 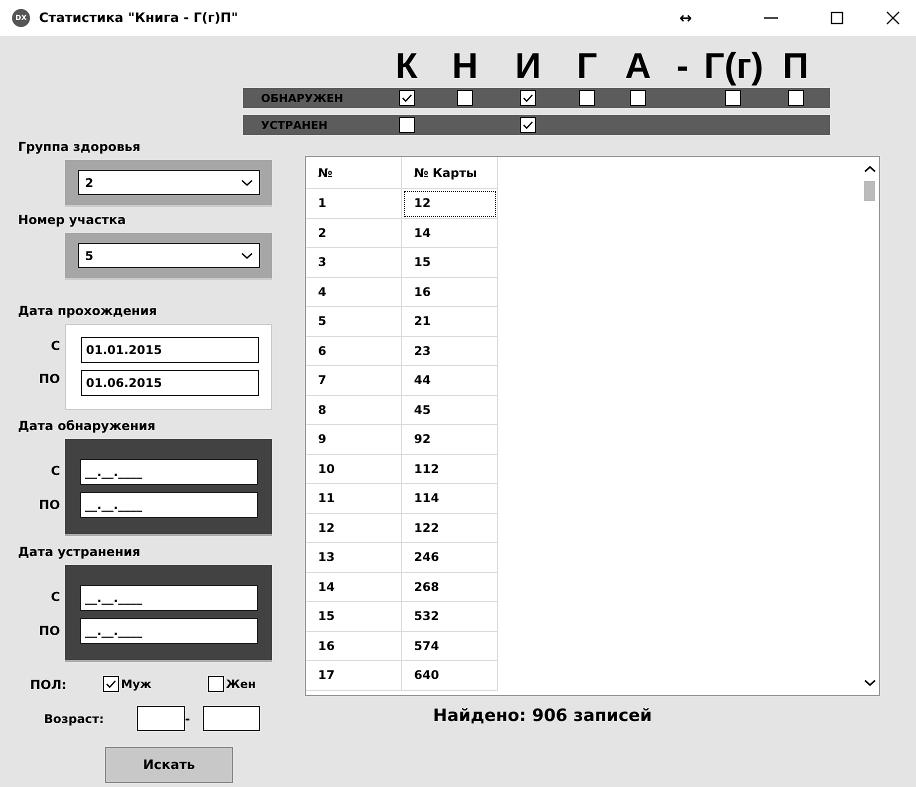 What do you see at coordinates (169, 255) in the screenshot?
I see `dropdown: 5` at bounding box center [169, 255].